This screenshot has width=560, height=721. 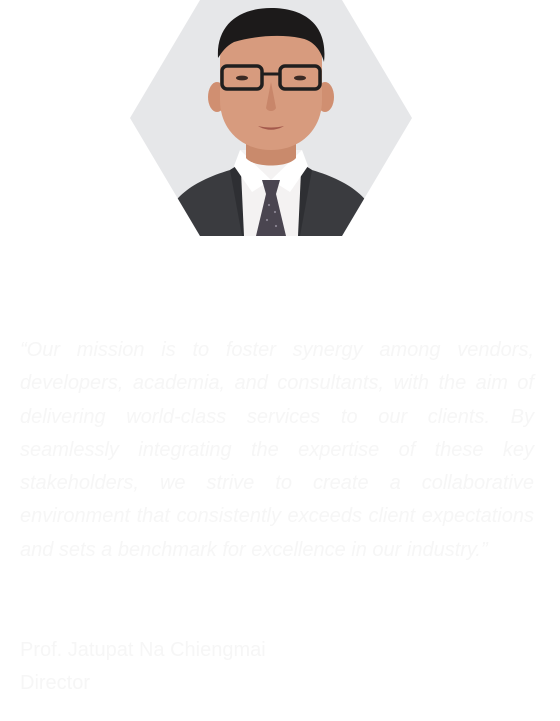 I want to click on quote-attribution: Prof. Jatupat Na Chiengmai Director, so click(x=277, y=667).